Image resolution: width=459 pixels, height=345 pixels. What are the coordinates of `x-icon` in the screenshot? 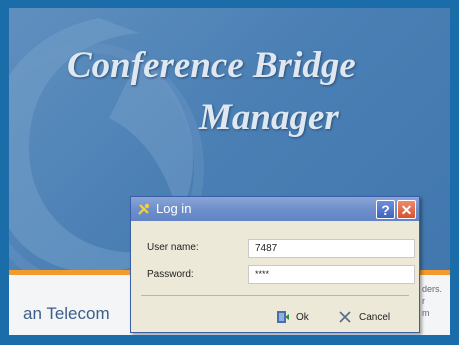 It's located at (345, 317).